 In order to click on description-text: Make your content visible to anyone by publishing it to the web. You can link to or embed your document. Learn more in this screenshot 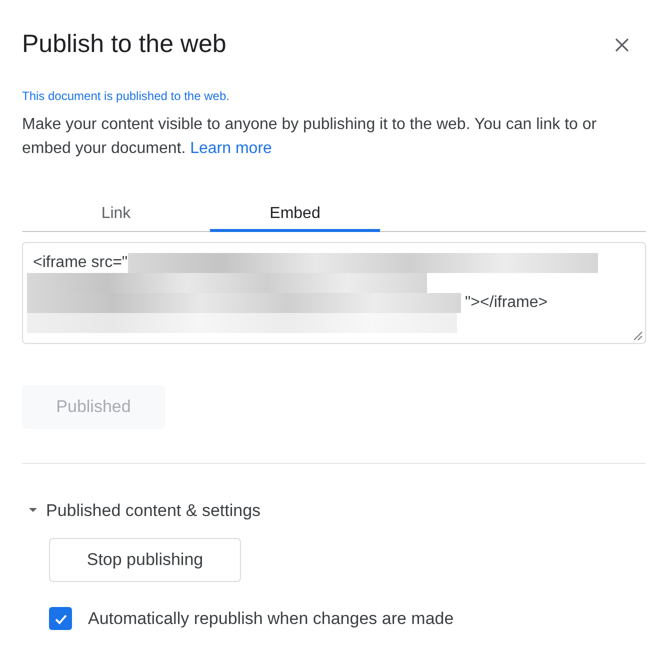, I will do `click(310, 136)`.